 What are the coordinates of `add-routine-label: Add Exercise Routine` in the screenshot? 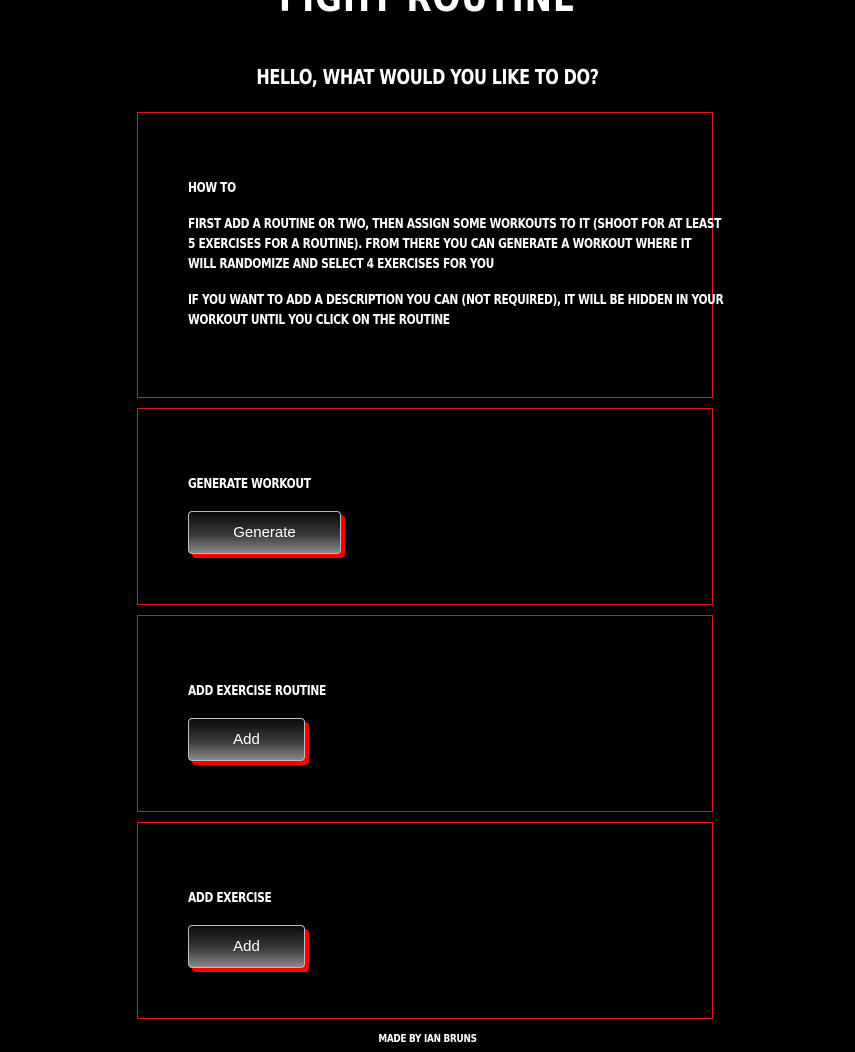 It's located at (257, 691).